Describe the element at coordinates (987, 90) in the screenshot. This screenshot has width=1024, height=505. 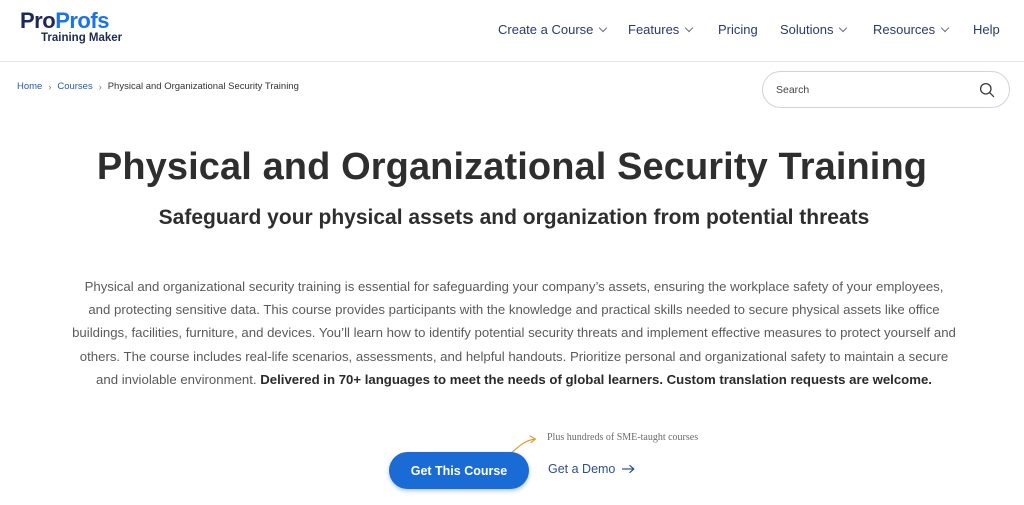
I see `search-icon` at that location.